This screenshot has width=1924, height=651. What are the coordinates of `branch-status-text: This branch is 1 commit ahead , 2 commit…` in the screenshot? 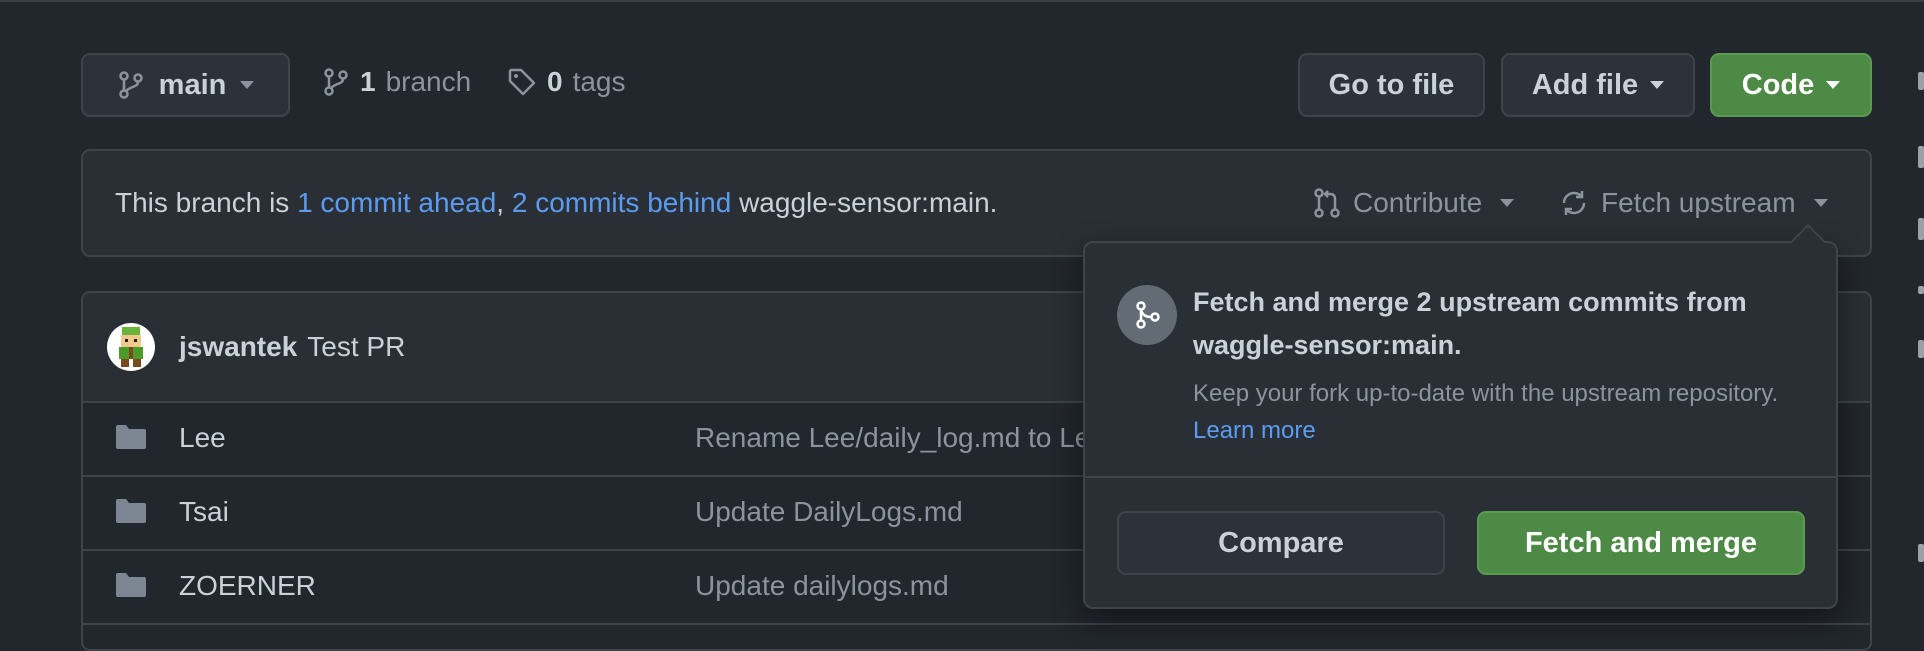 It's located at (556, 203).